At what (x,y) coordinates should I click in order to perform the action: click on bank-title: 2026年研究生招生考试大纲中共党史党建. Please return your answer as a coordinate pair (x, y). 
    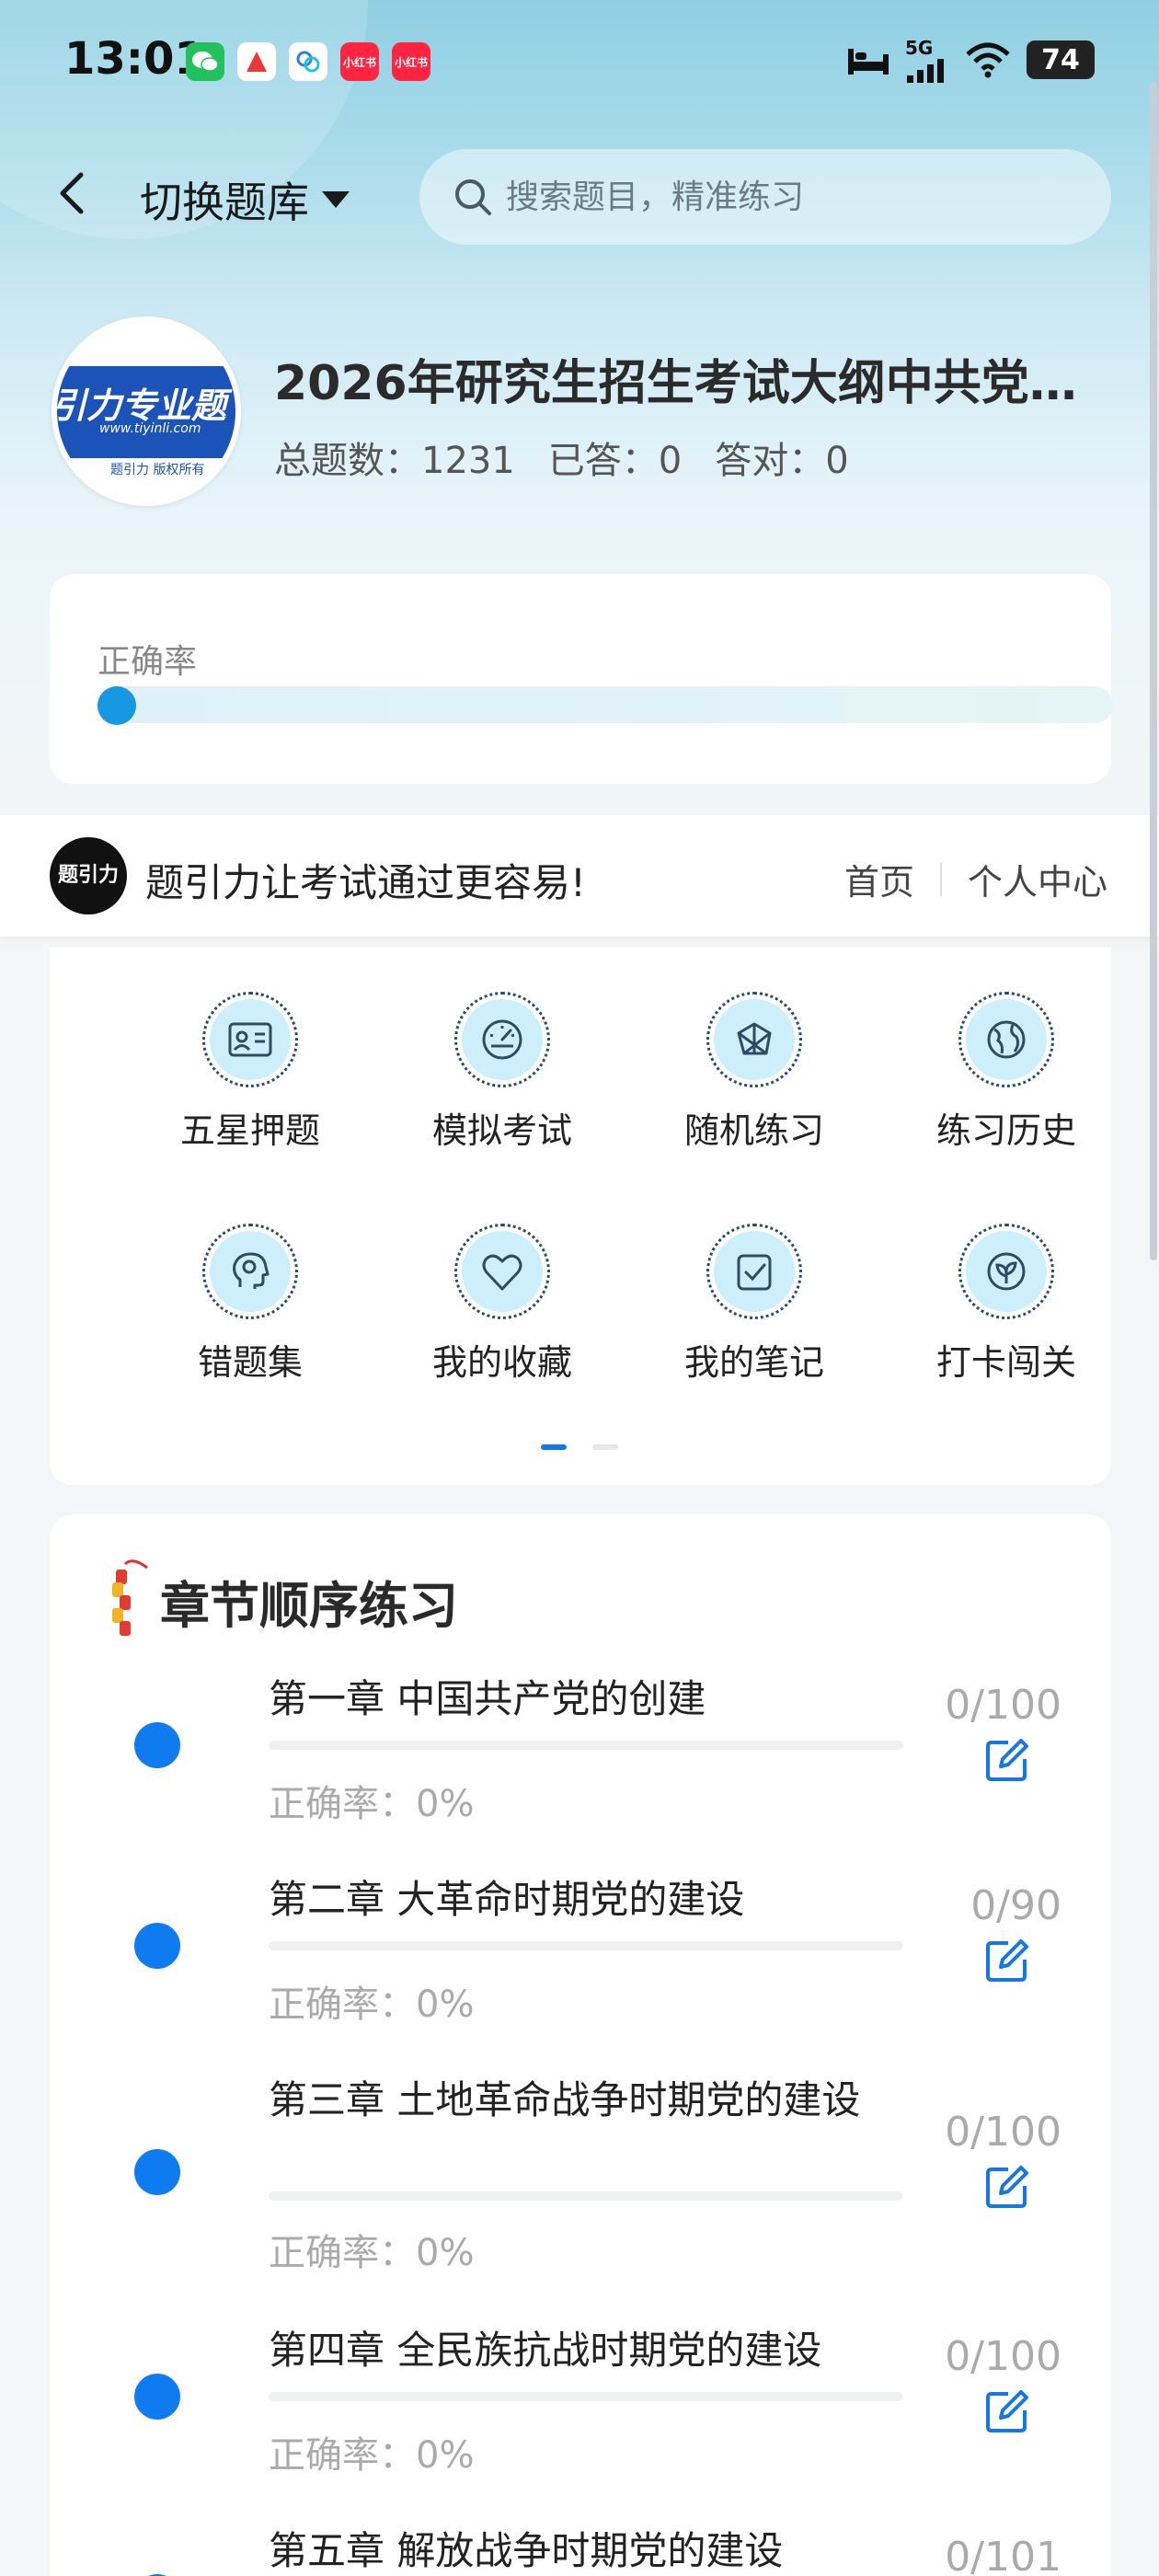
    Looking at the image, I should click on (679, 383).